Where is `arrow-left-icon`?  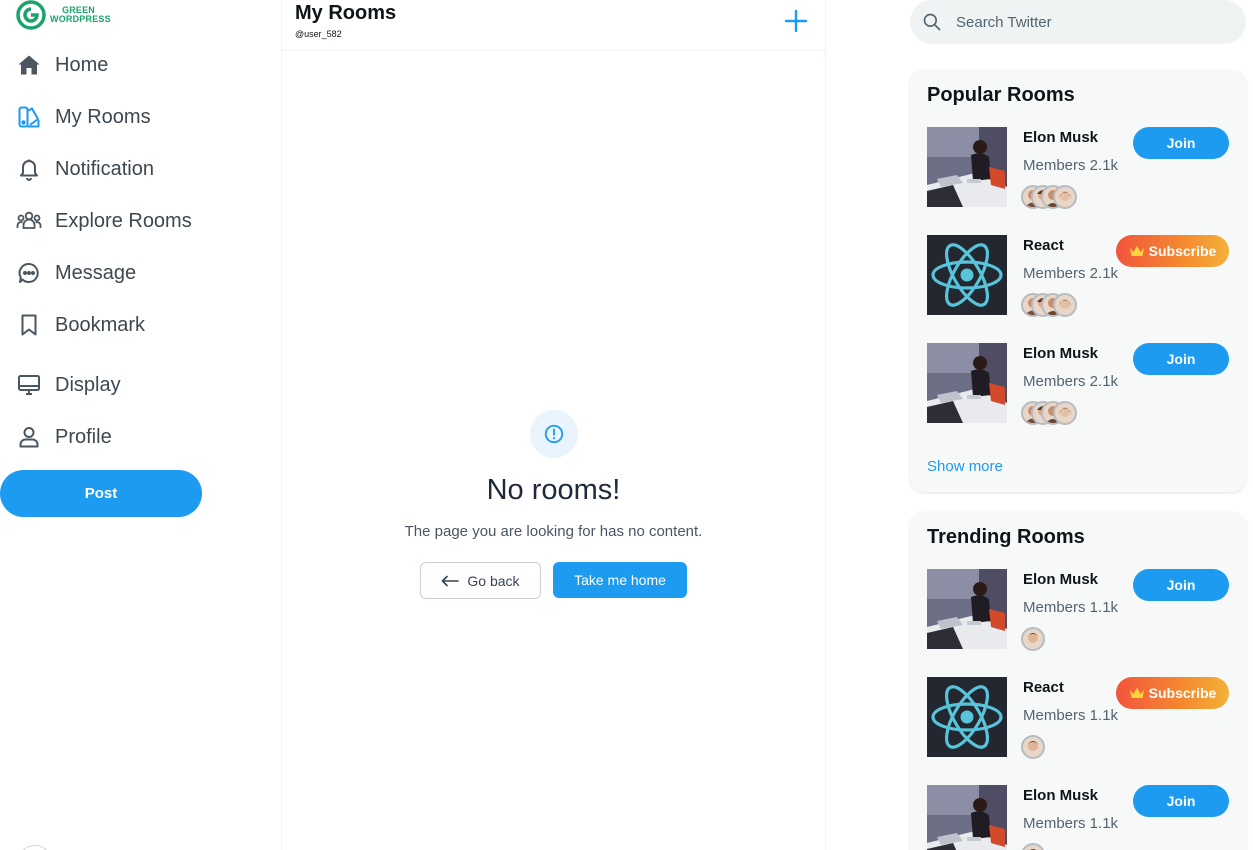 arrow-left-icon is located at coordinates (451, 580).